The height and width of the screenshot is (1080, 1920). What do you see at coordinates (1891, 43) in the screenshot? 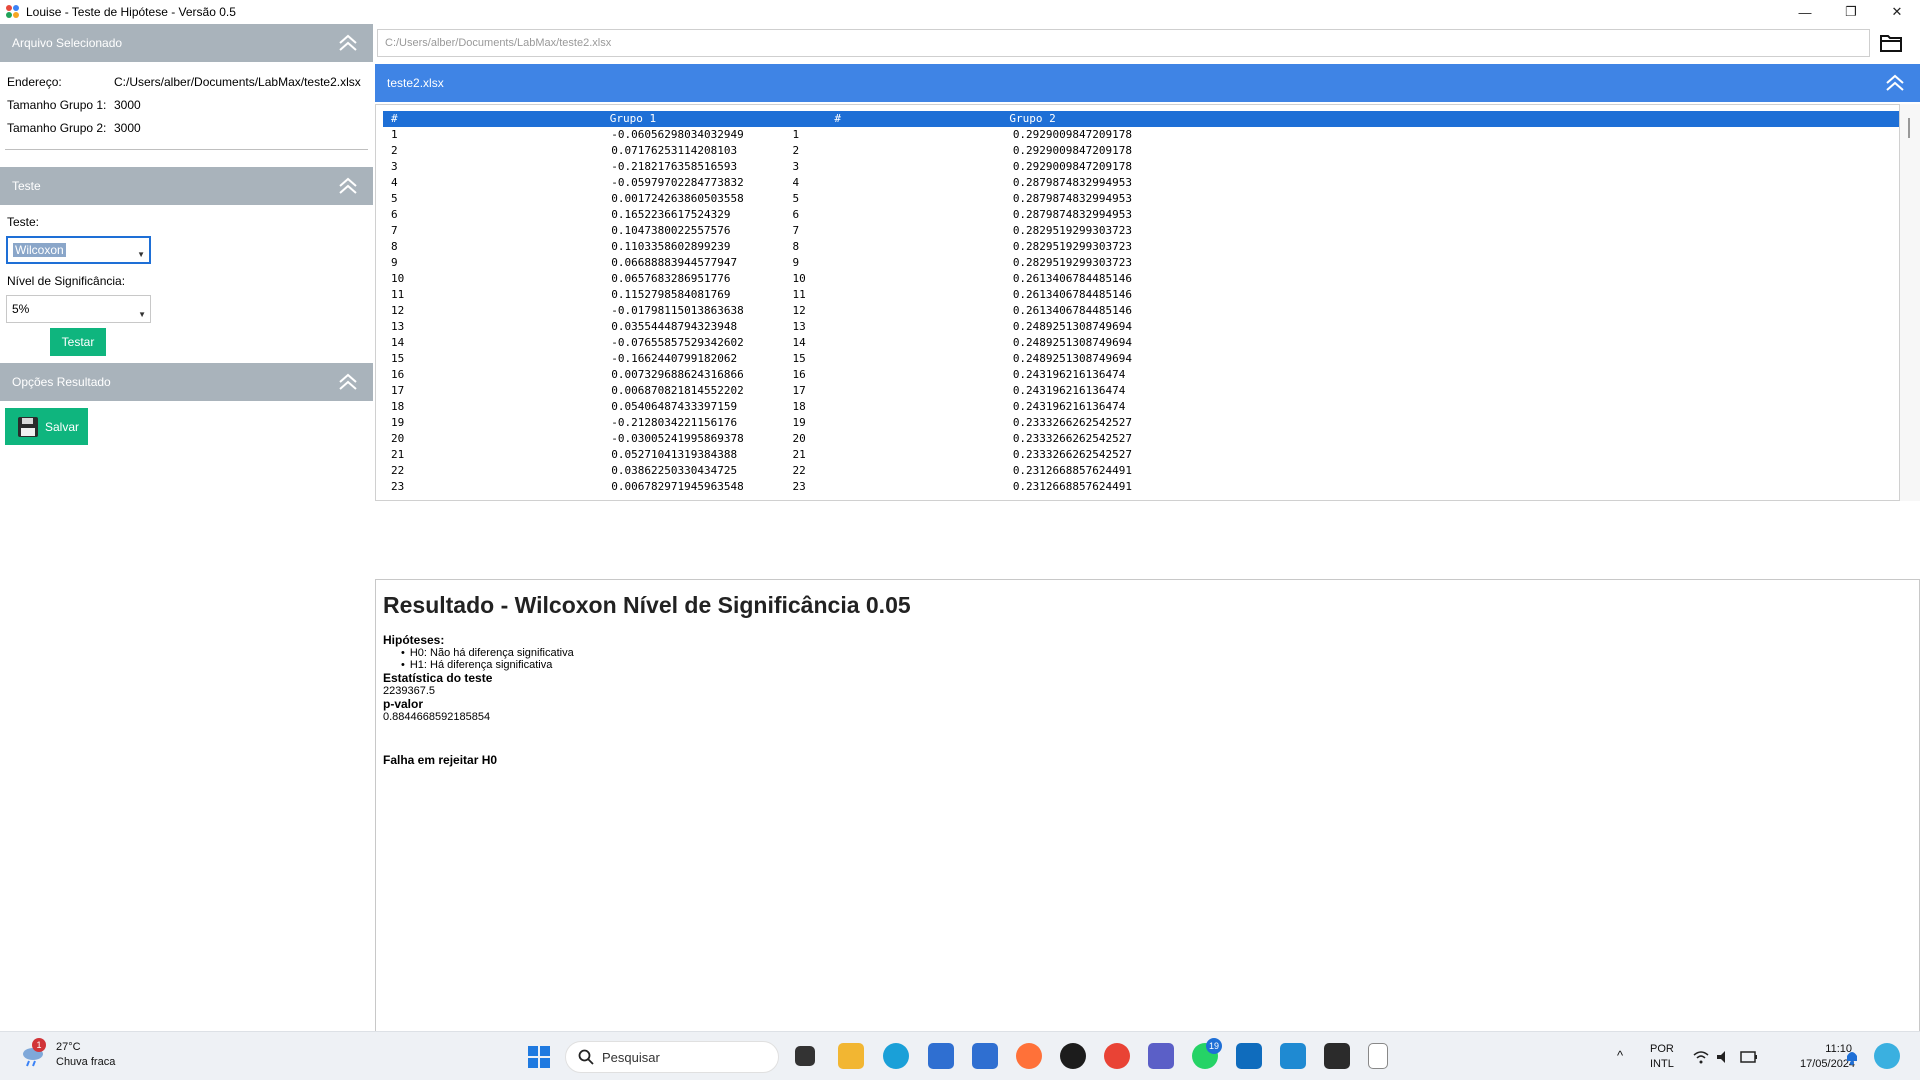
I see `folder-open-icon` at bounding box center [1891, 43].